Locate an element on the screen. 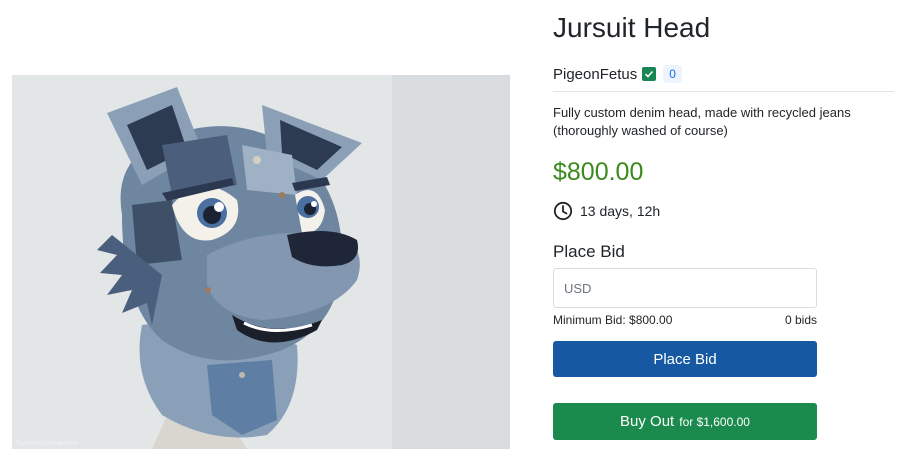 The width and height of the screenshot is (900, 455). minimum-bid-text: Minimum Bid: $800.00 is located at coordinates (613, 320).